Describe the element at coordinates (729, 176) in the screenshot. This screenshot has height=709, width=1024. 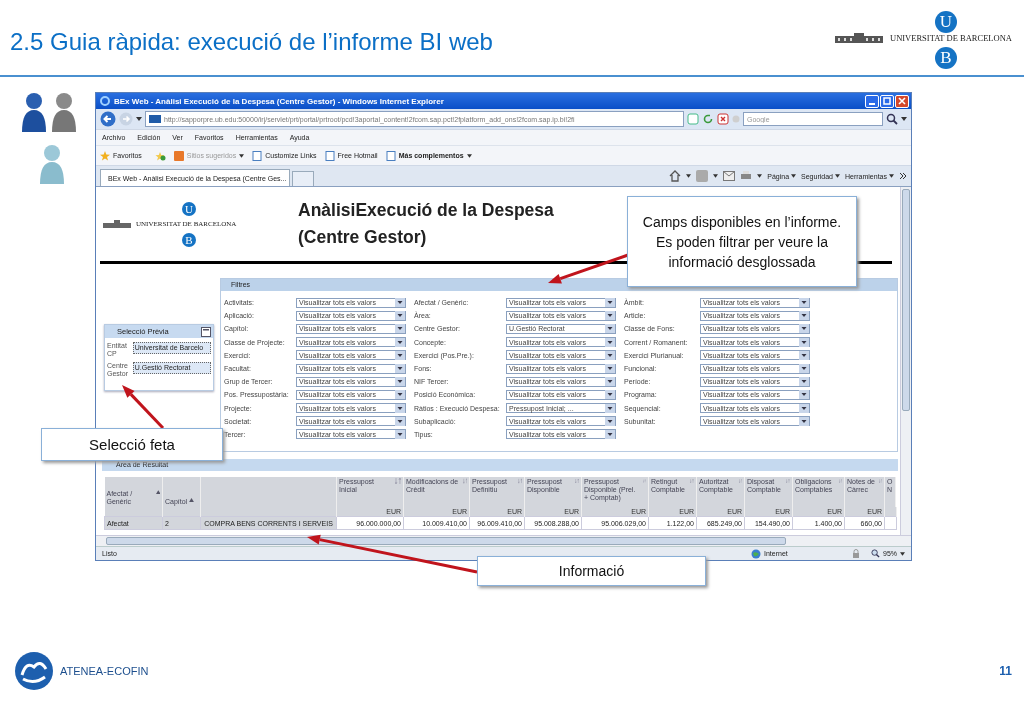
I see `mail-icon` at that location.